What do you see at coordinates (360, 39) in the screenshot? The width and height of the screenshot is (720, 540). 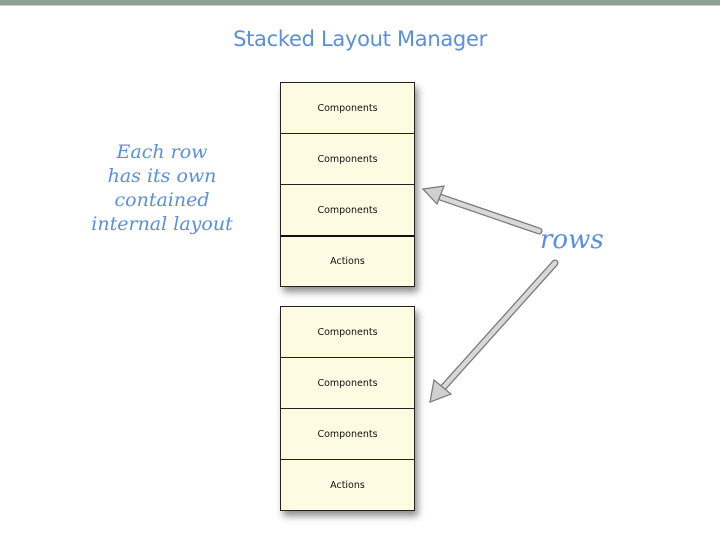 I see `slide-title: Stacked Layout Manager` at bounding box center [360, 39].